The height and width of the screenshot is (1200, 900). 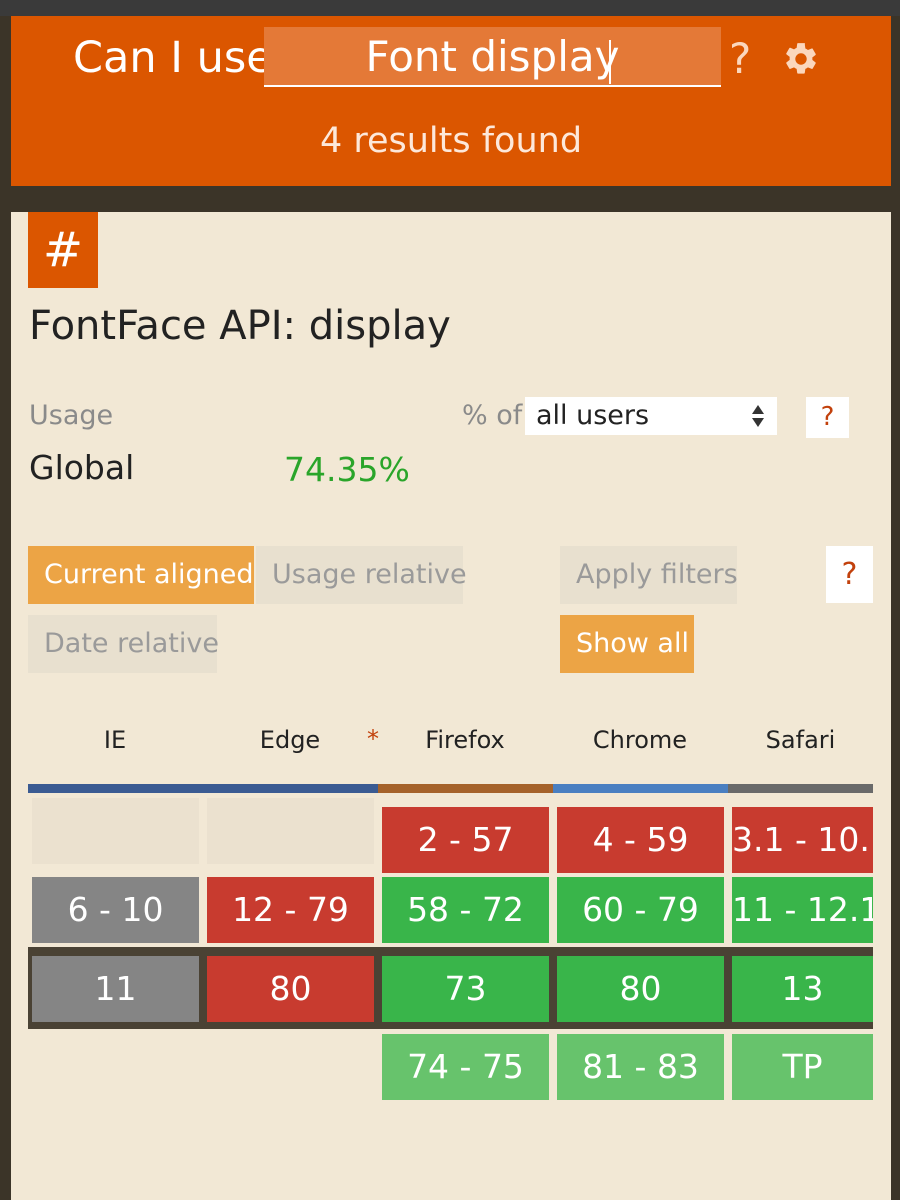 What do you see at coordinates (451, 101) in the screenshot?
I see `site-header: Can I use ? 4 results found` at bounding box center [451, 101].